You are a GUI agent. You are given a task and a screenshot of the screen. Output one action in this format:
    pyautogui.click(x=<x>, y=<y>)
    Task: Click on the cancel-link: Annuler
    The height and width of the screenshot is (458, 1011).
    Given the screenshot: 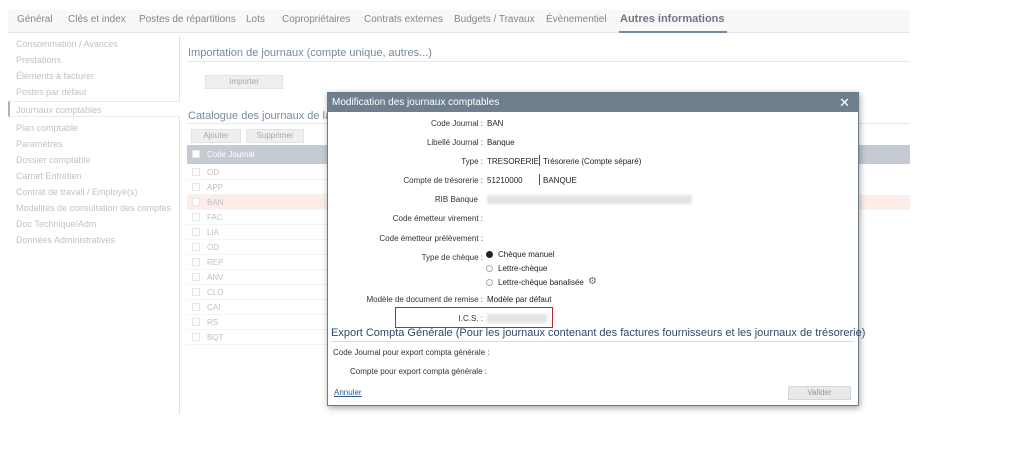 What is the action you would take?
    pyautogui.click(x=348, y=392)
    